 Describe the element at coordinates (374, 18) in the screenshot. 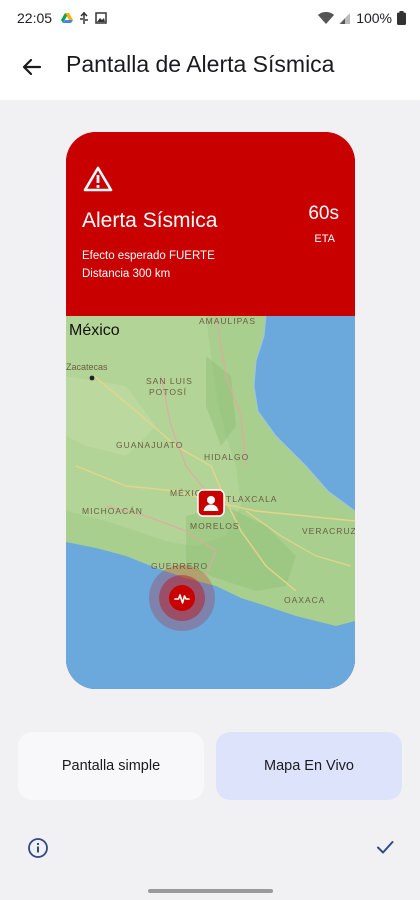

I see `battery-percent: 100%` at that location.